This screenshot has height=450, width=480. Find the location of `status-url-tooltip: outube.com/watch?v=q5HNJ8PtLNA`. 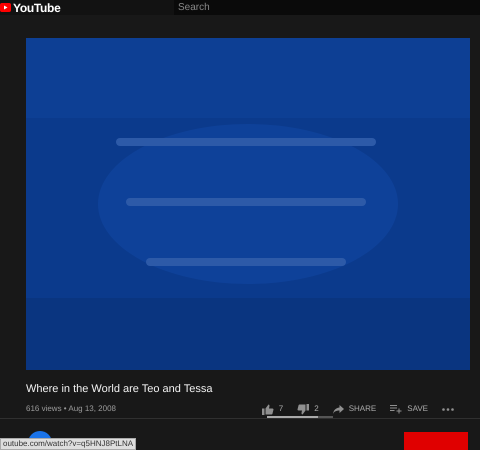

status-url-tooltip: outube.com/watch?v=q5HNJ8PtLNA is located at coordinates (68, 444).